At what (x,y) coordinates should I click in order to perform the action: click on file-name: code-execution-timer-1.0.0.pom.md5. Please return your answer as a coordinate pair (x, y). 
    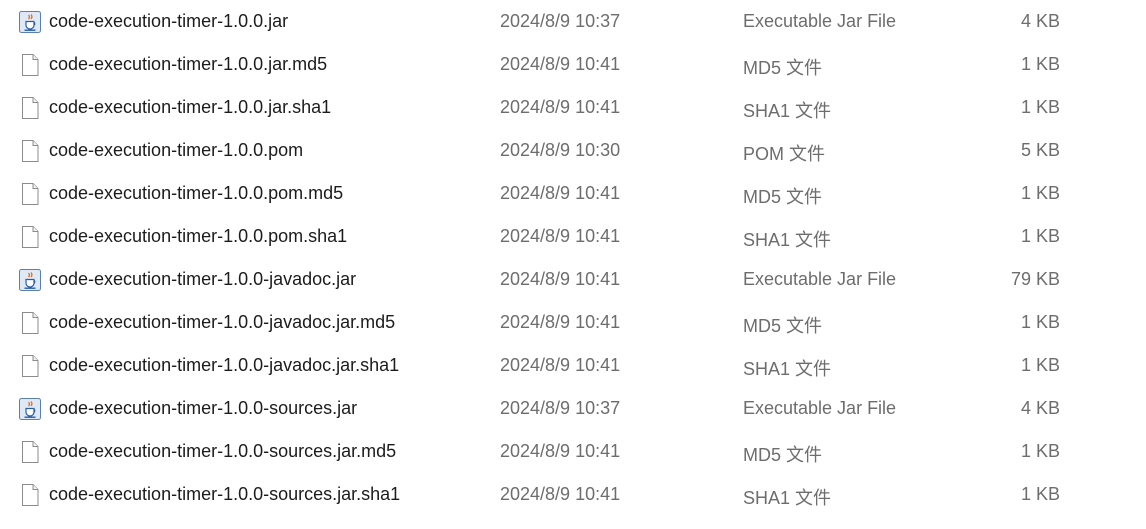
    Looking at the image, I should click on (196, 193).